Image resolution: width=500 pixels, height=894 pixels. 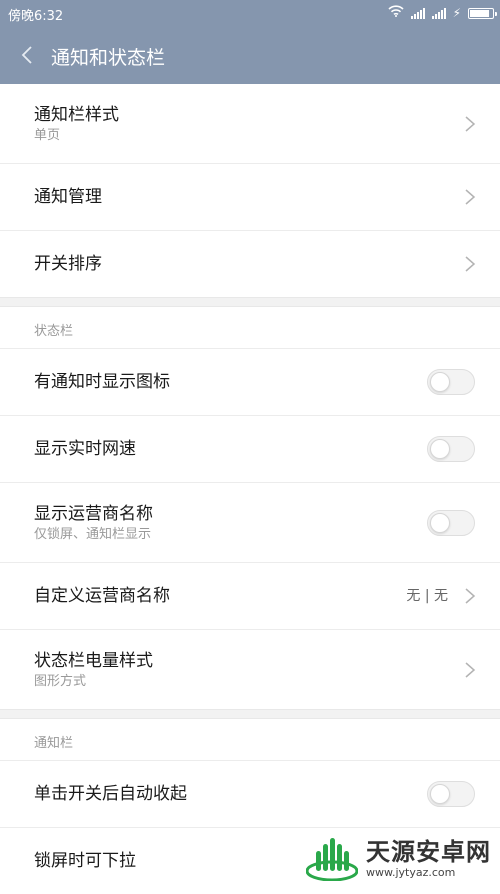 I want to click on back-button, so click(x=27, y=55).